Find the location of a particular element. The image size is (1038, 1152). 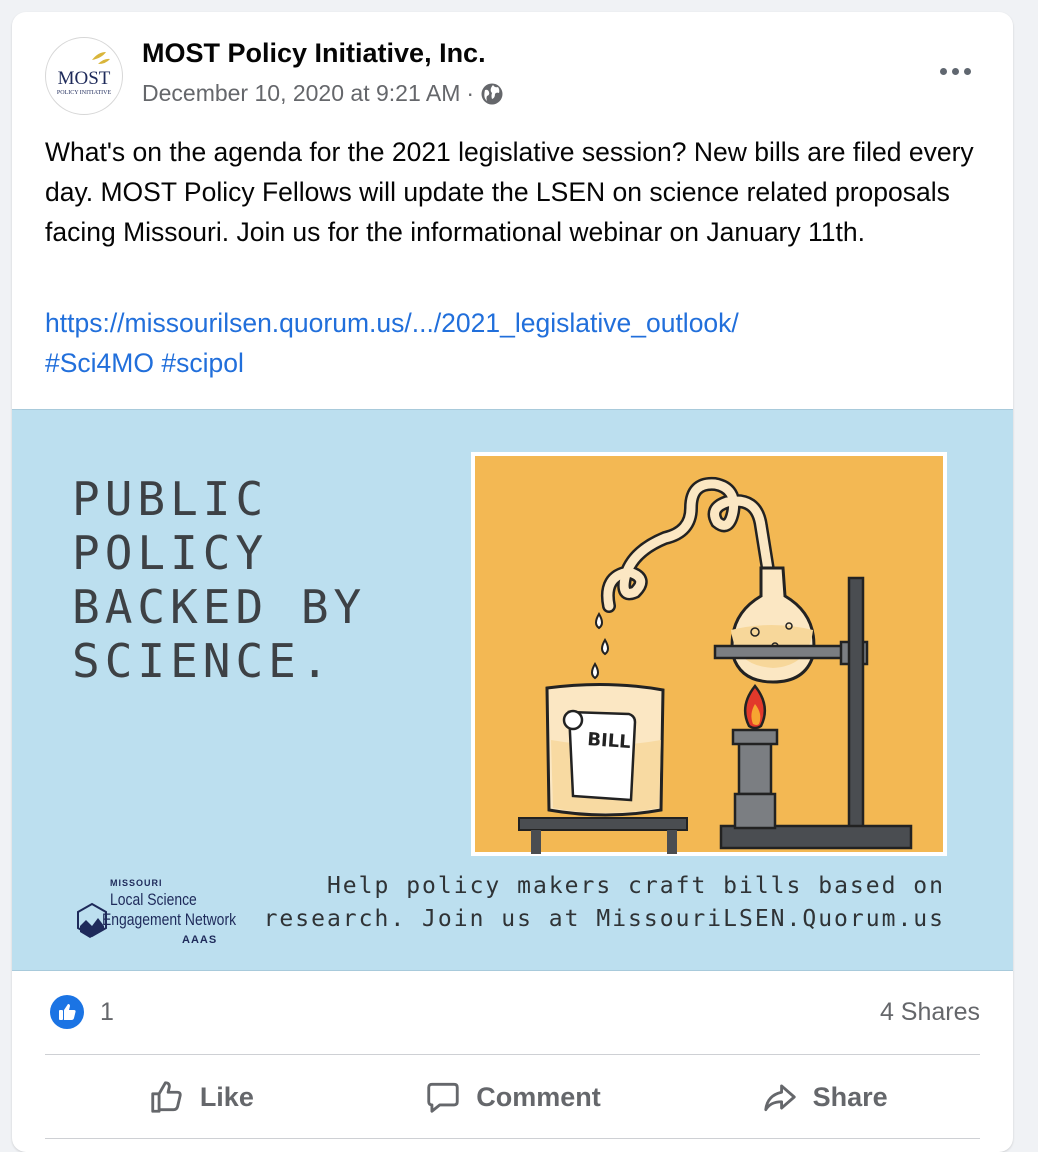

aaas-logo: AAAS is located at coordinates (200, 940).